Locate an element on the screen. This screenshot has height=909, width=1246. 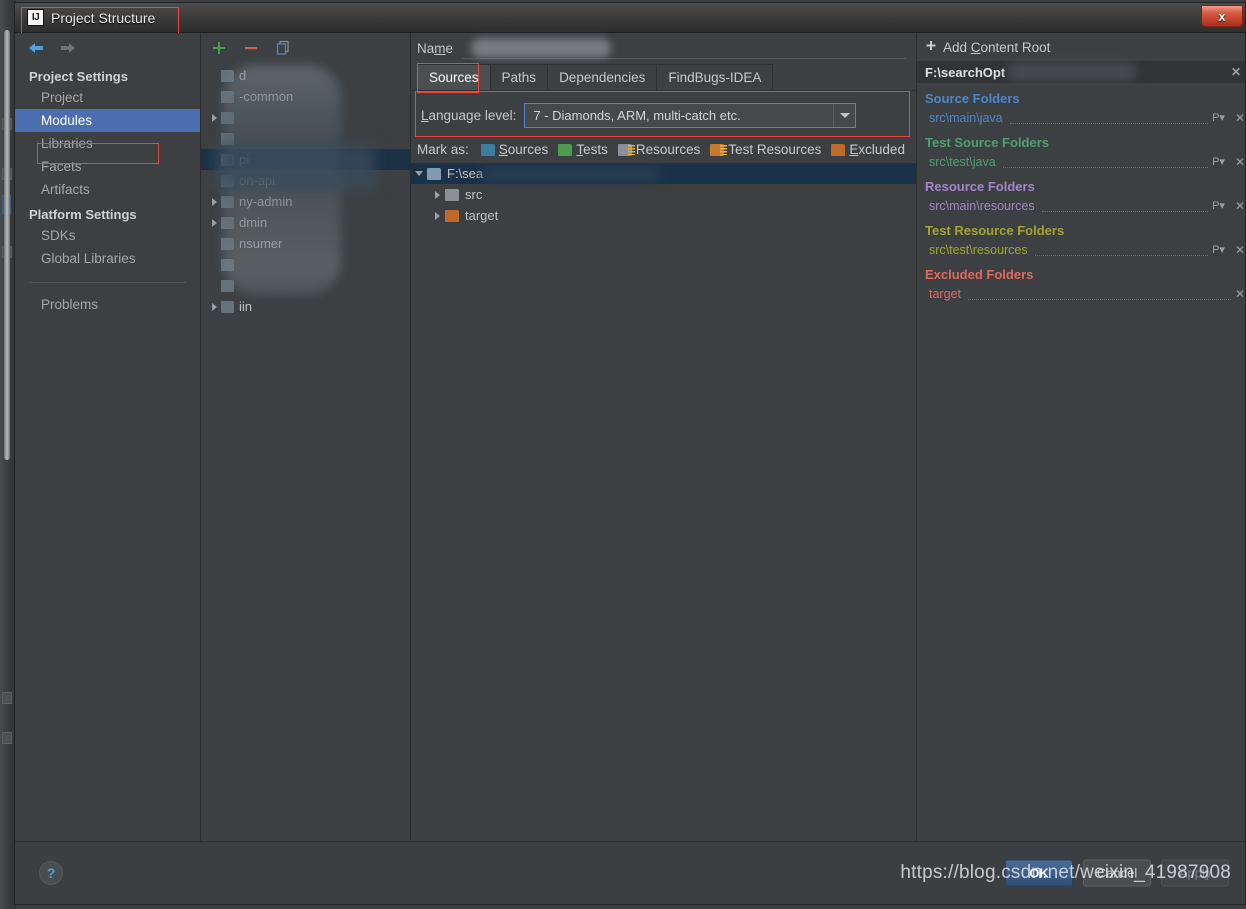
mark-as-resources-button: Resources is located at coordinates (659, 149).